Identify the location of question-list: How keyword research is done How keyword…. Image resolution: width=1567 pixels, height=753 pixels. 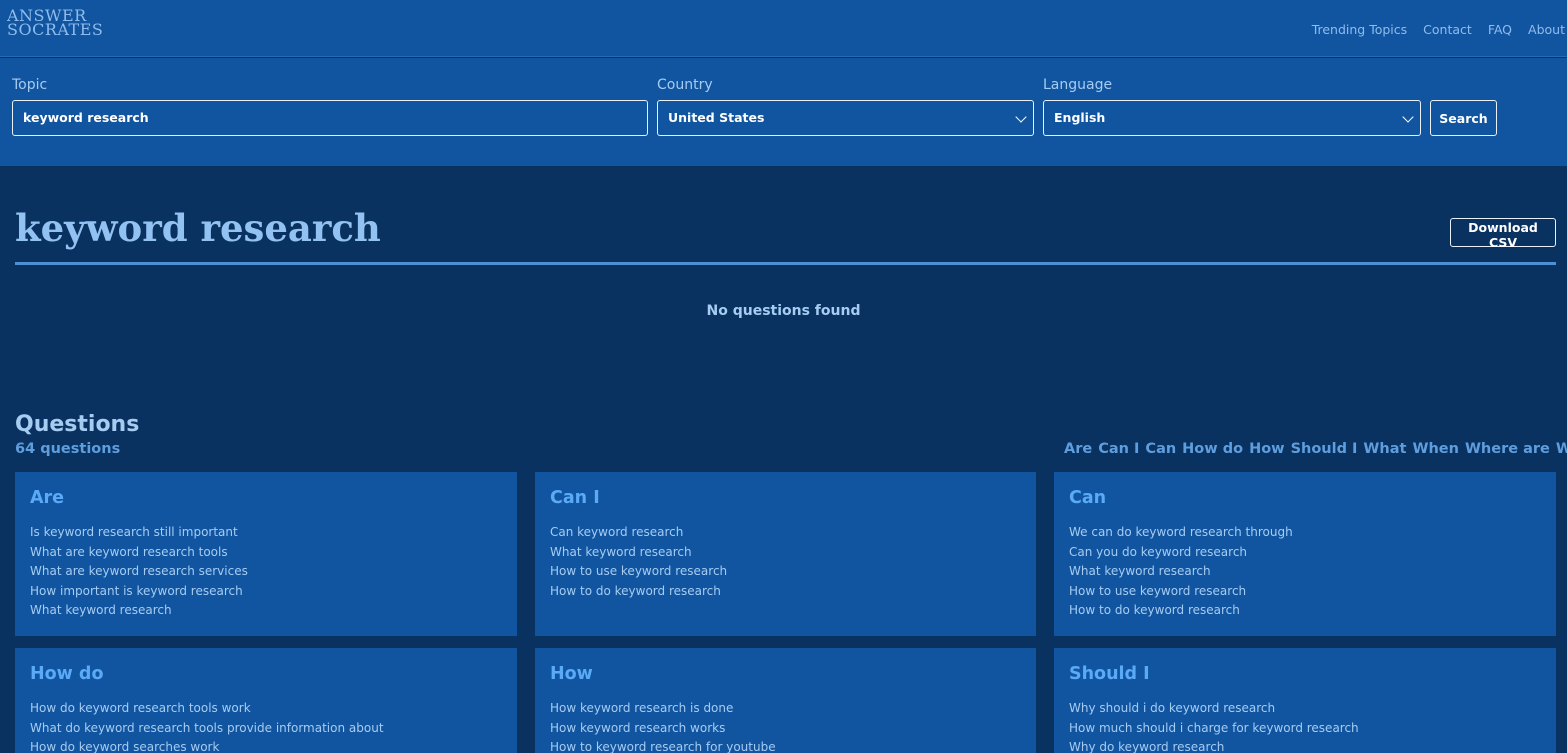
(663, 726).